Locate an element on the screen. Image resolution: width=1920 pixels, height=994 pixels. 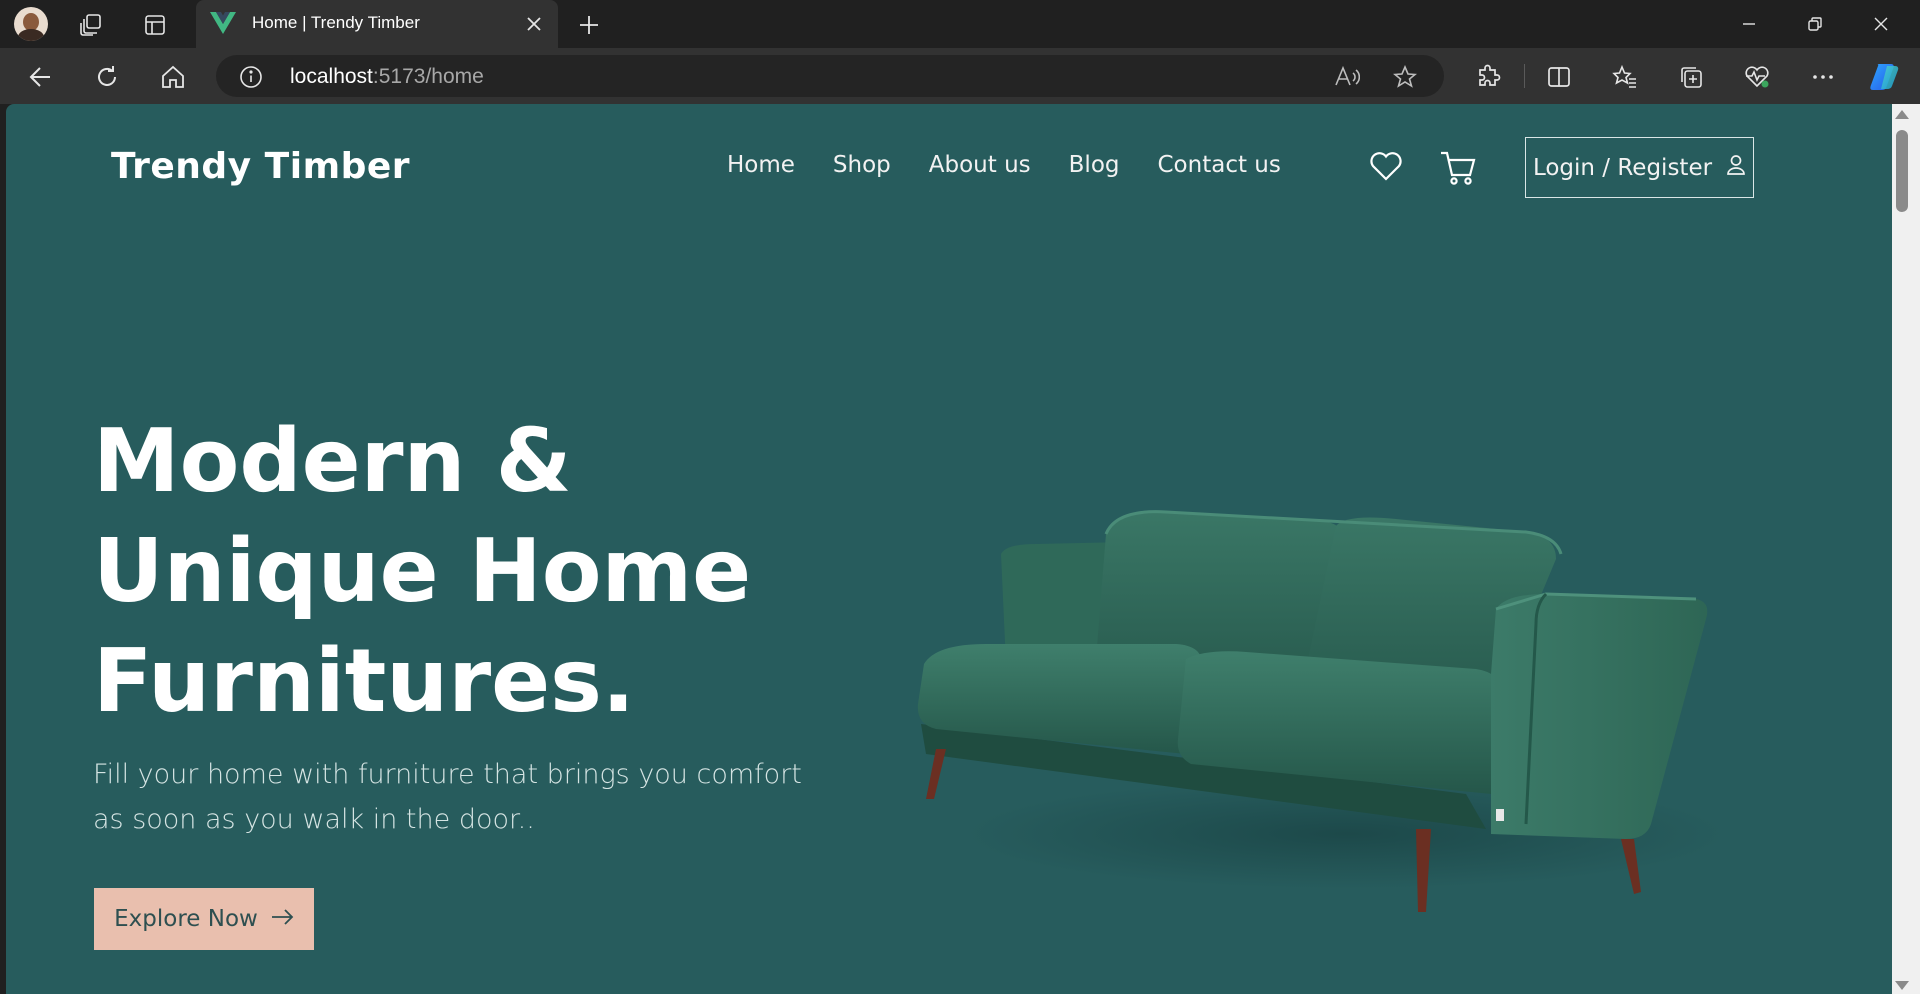
collections-icon is located at coordinates (1691, 77).